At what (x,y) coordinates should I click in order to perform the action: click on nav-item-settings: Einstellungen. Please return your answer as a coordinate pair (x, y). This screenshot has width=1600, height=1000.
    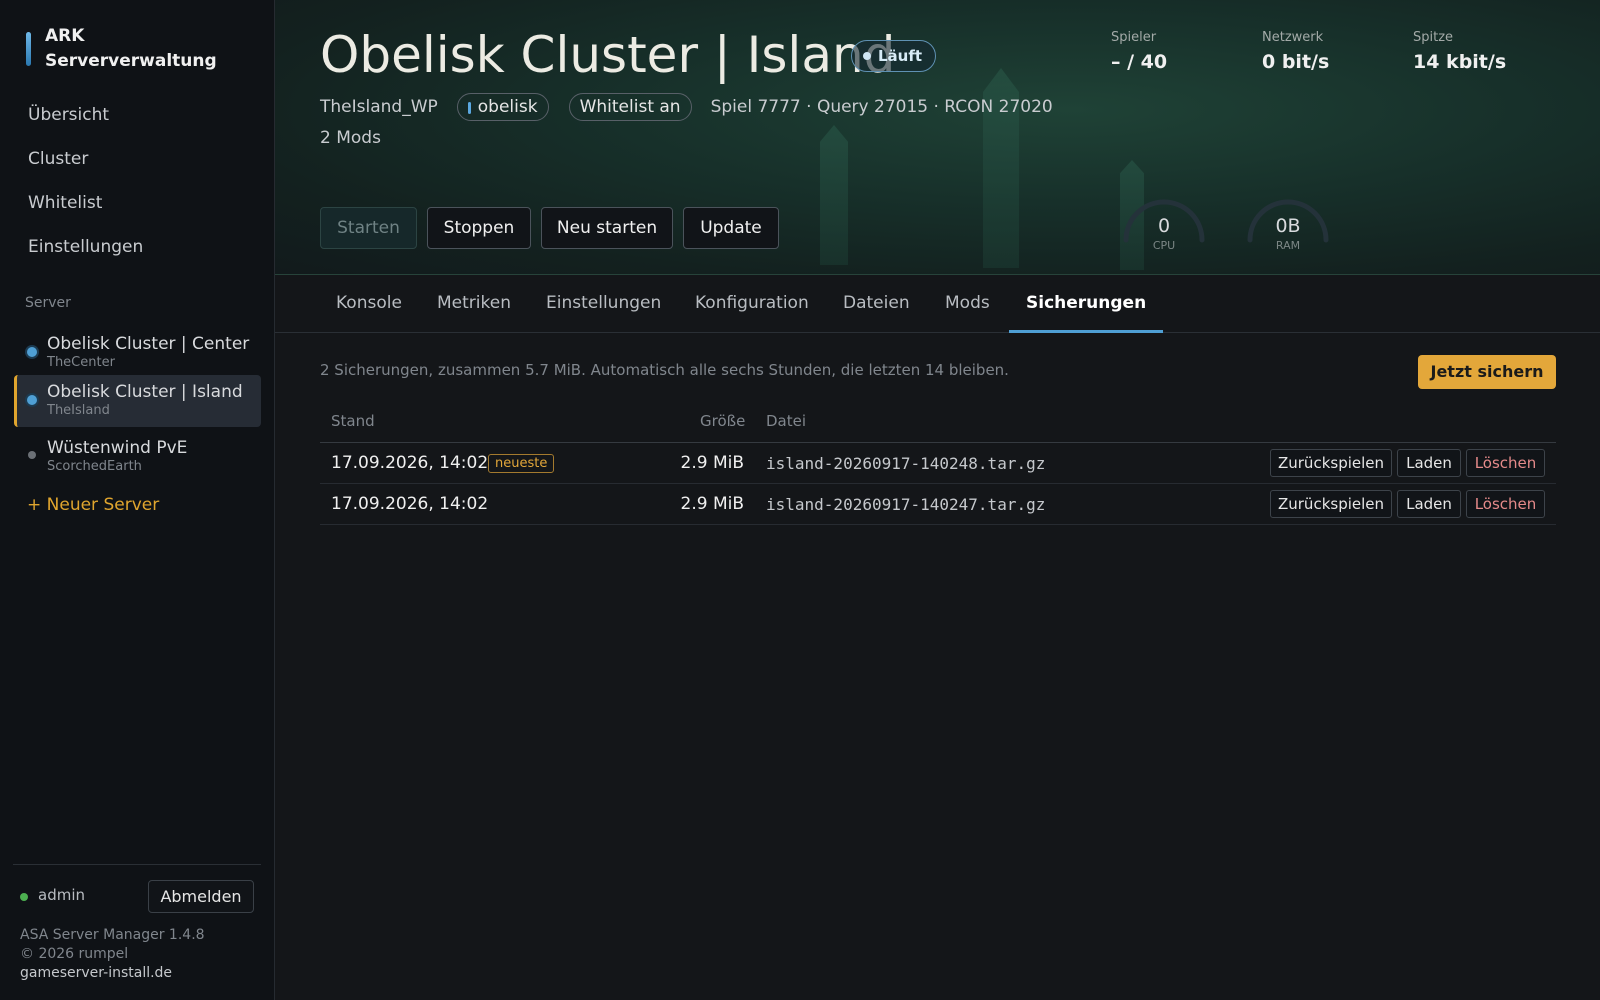
    Looking at the image, I should click on (85, 254).